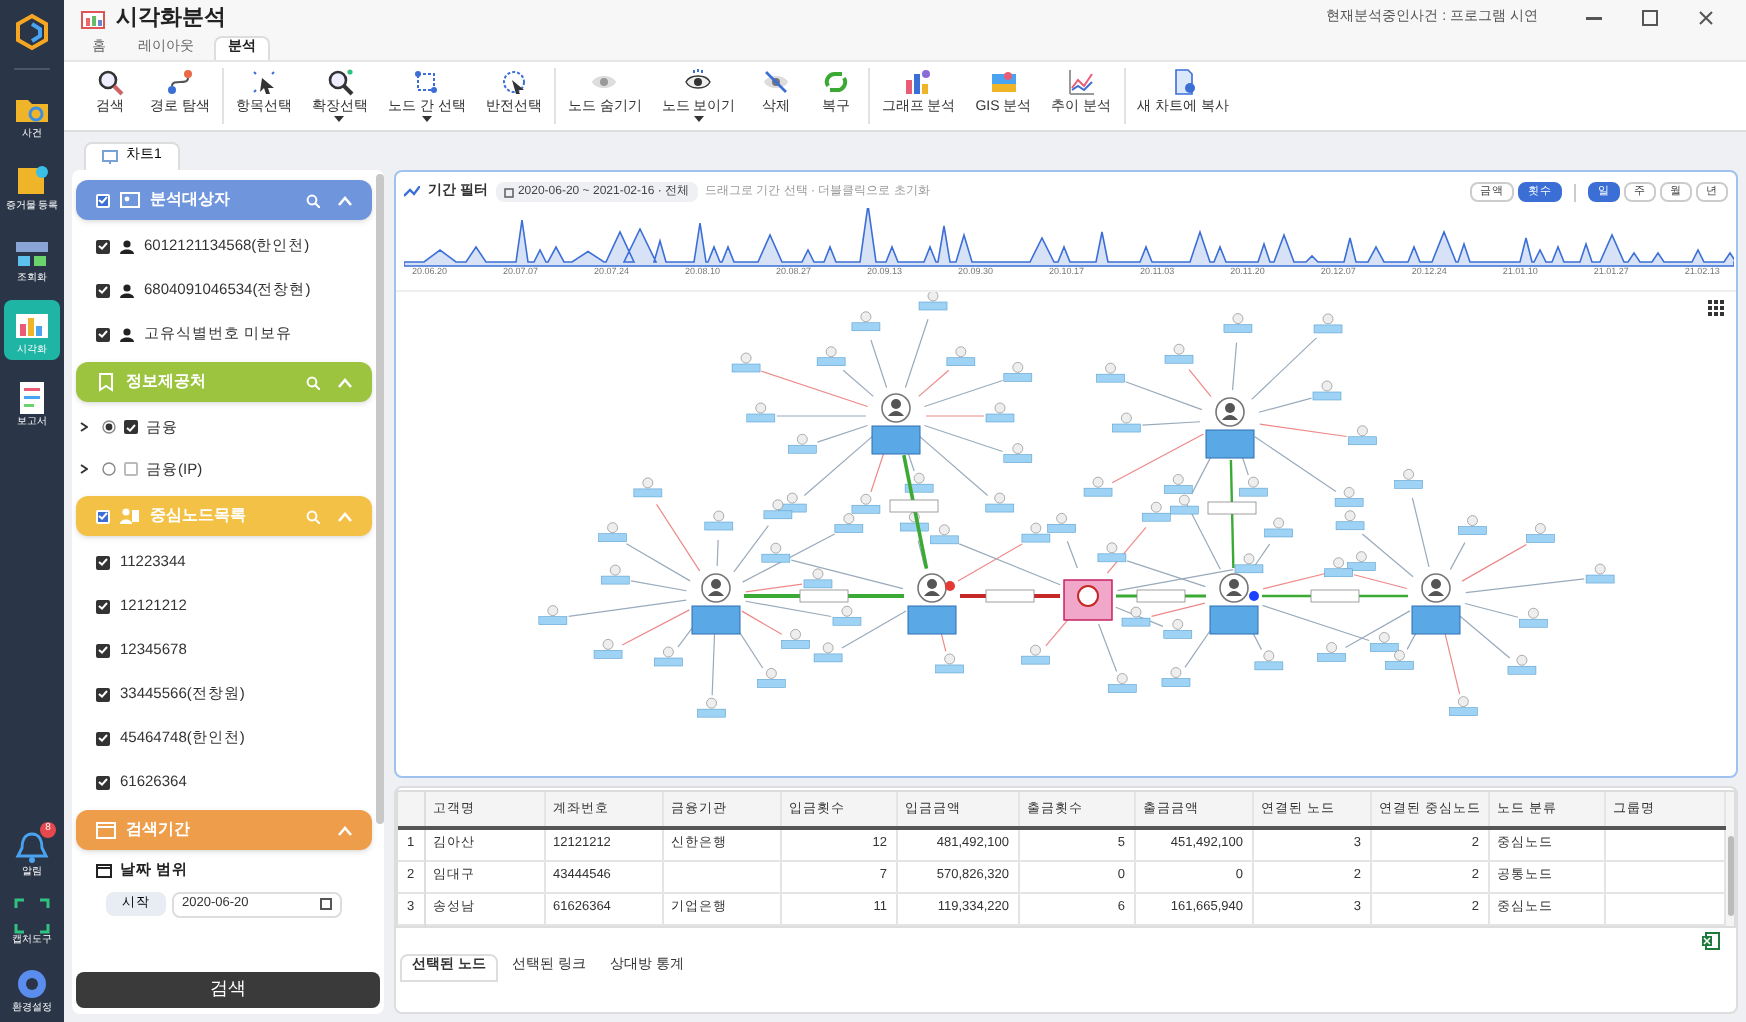 The height and width of the screenshot is (1022, 1746). Describe the element at coordinates (171, 18) in the screenshot. I see `app-title: 시각화분석` at that location.